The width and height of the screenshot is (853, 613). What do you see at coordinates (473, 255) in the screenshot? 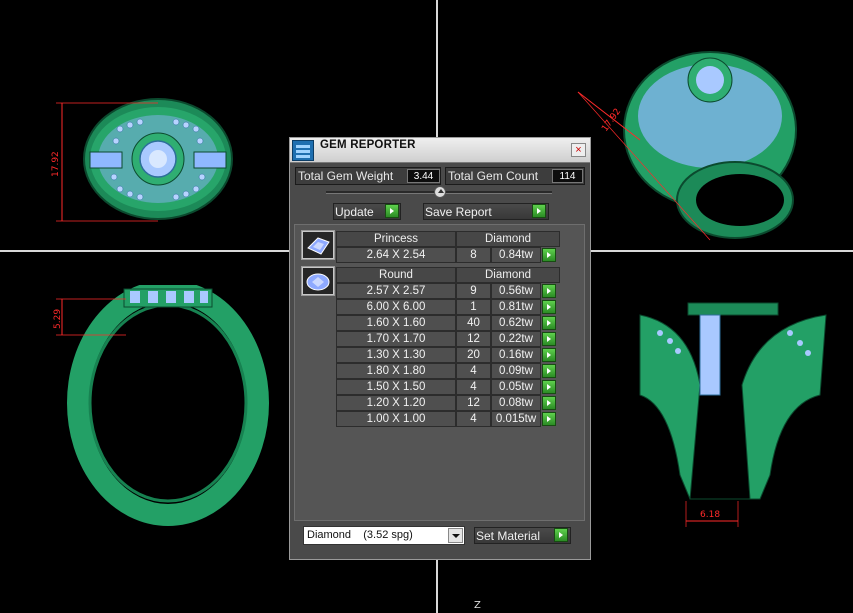
I see `gem-count: 8` at bounding box center [473, 255].